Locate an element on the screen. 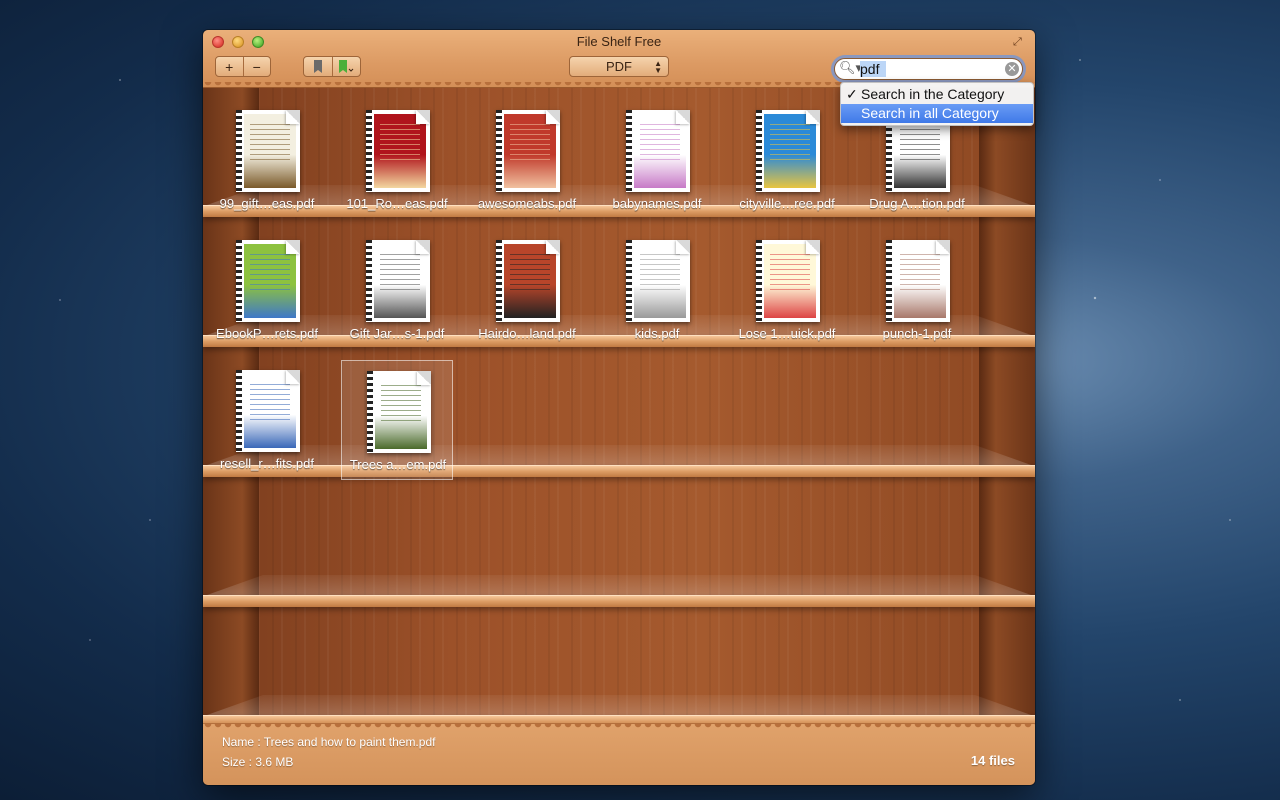 The width and height of the screenshot is (1280, 800). pdf-file-label: Gift Jar…s-1.pdf is located at coordinates (397, 333).